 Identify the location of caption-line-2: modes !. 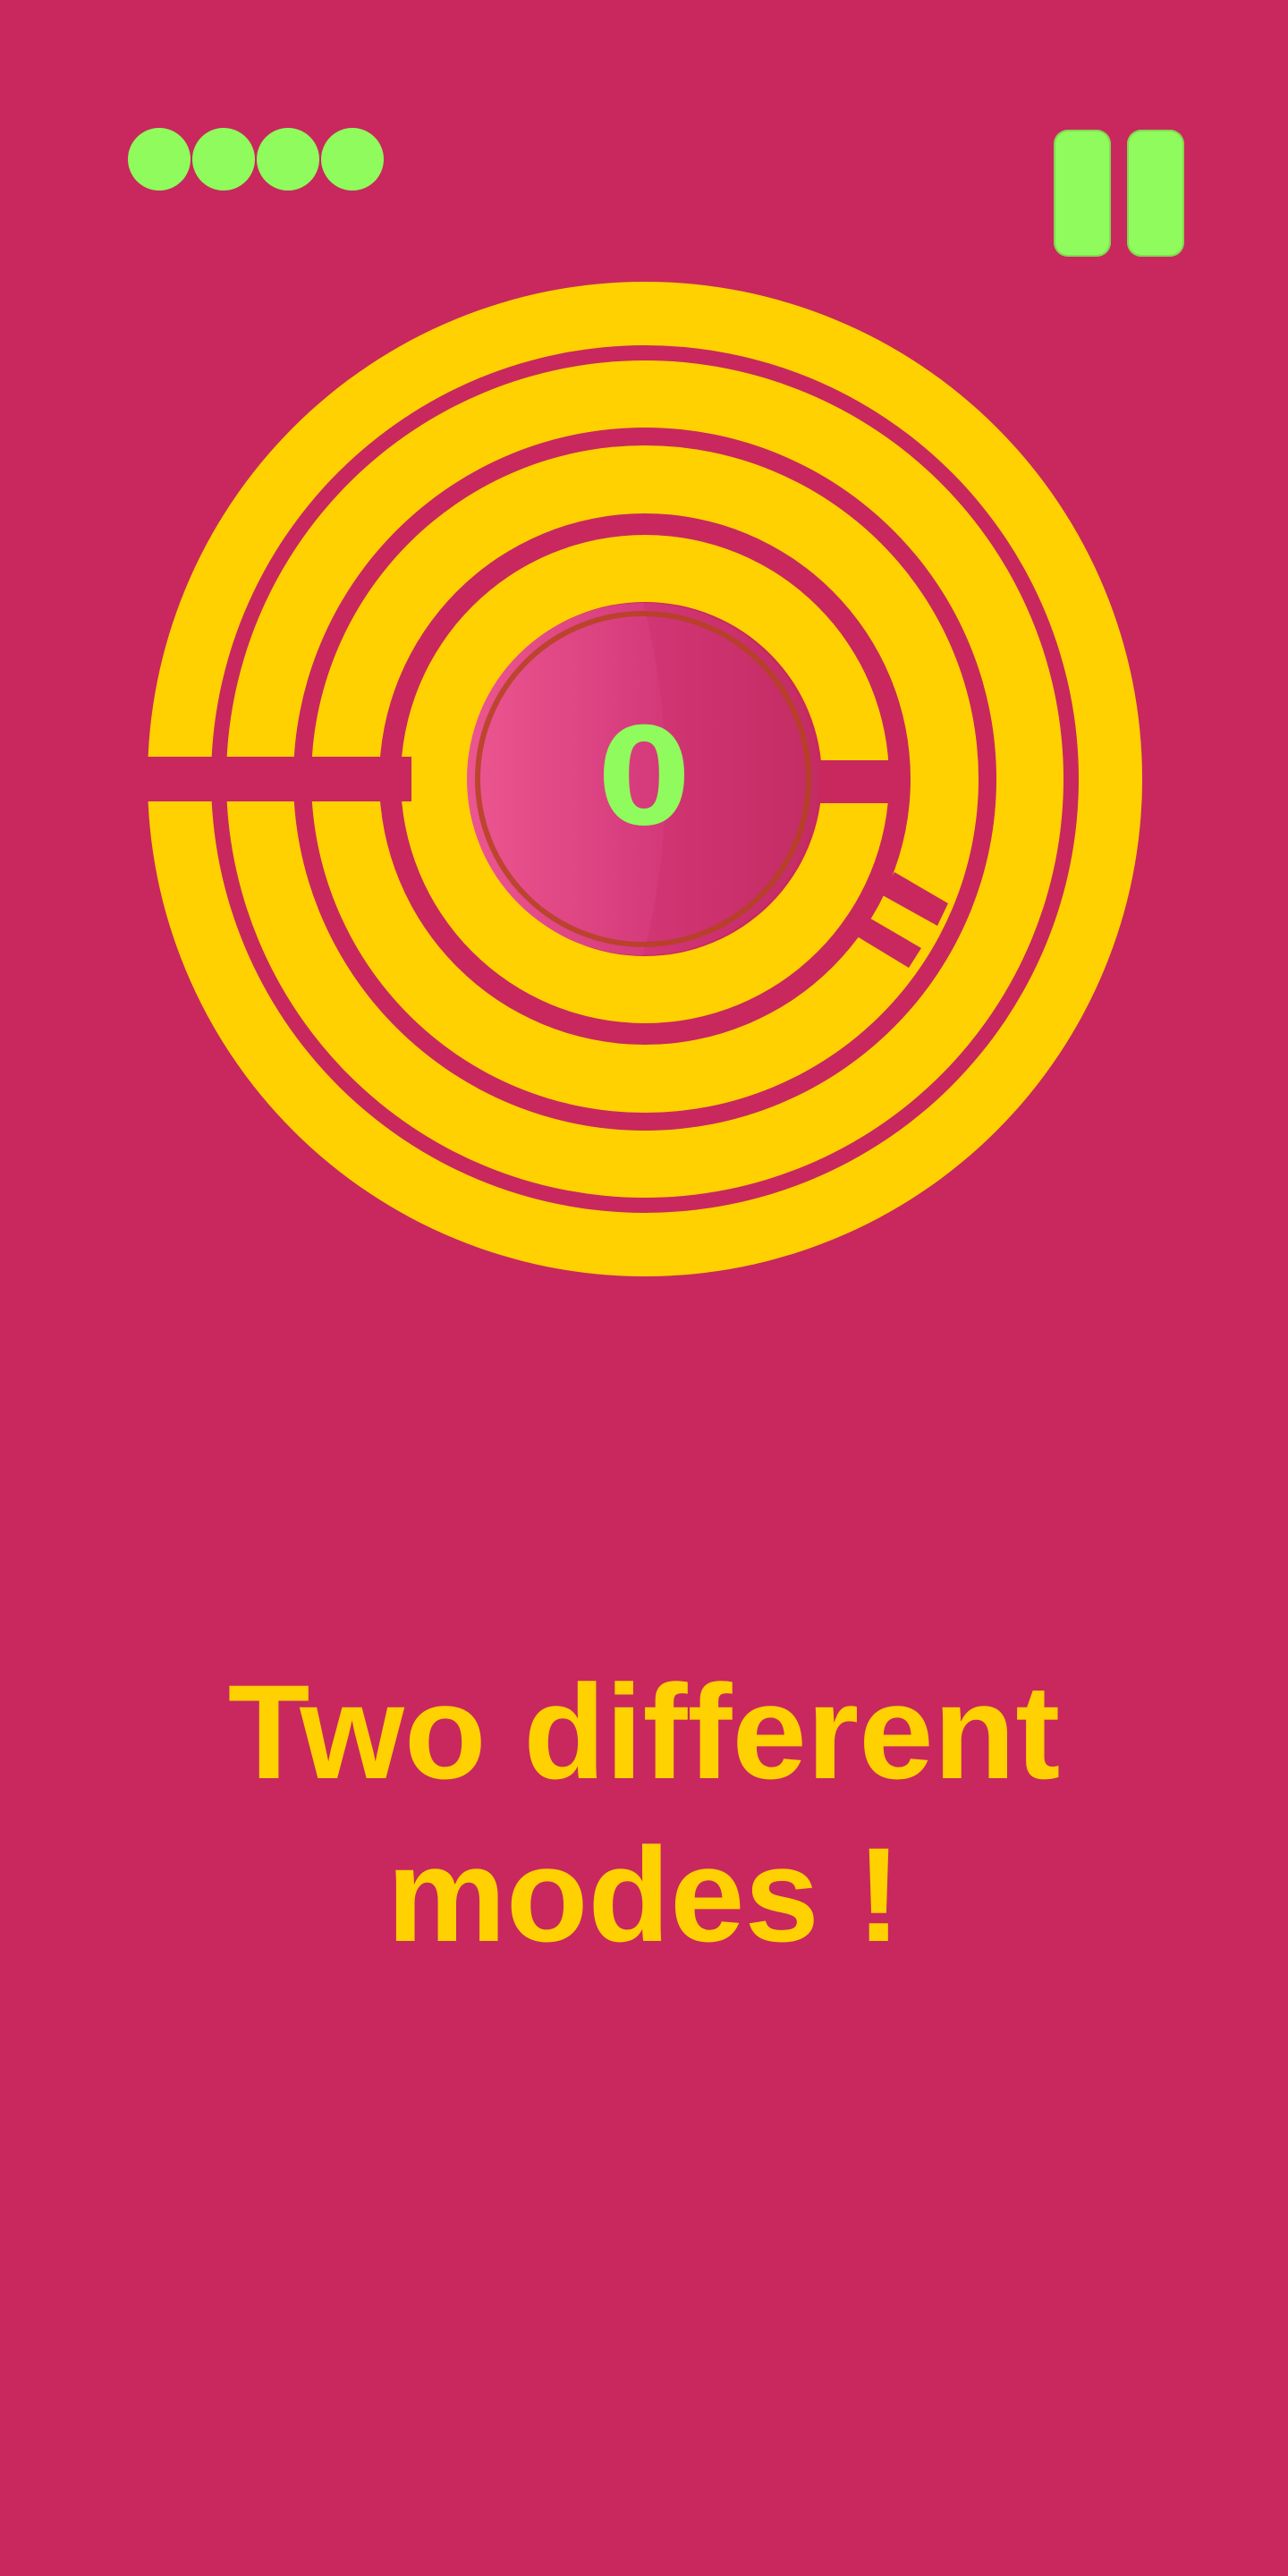
(644, 1894).